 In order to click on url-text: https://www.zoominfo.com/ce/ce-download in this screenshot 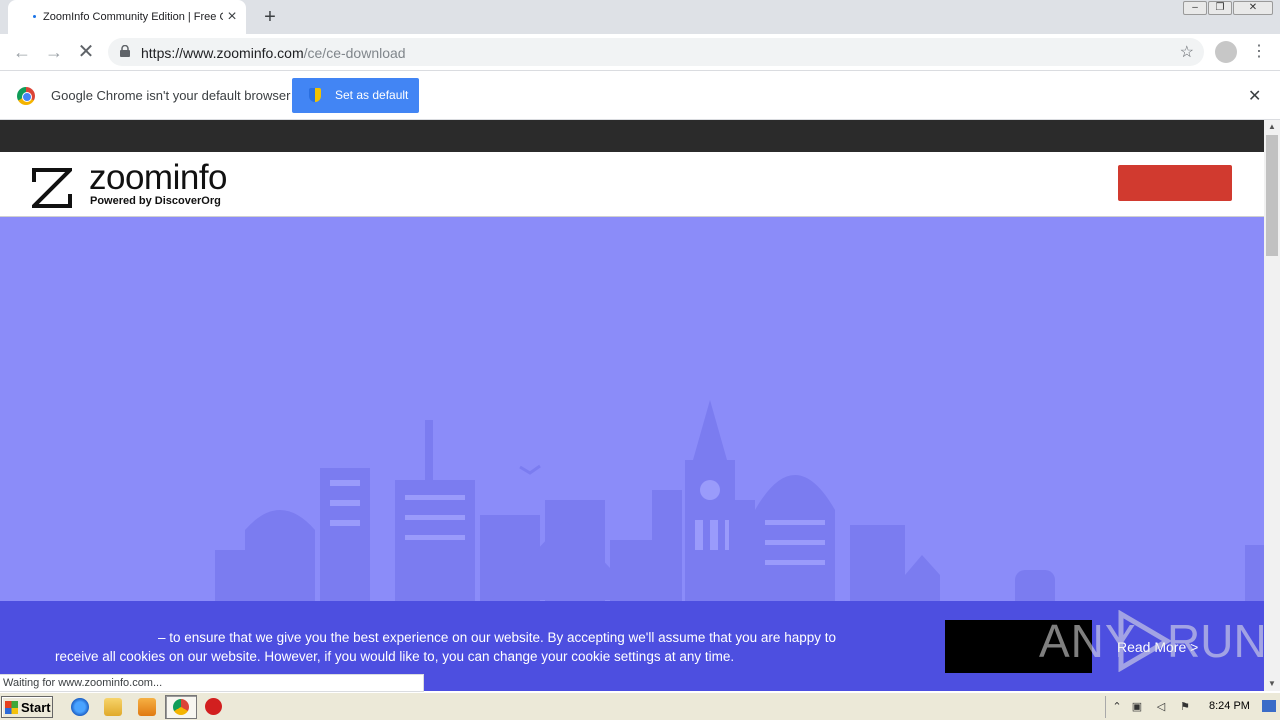, I will do `click(273, 53)`.